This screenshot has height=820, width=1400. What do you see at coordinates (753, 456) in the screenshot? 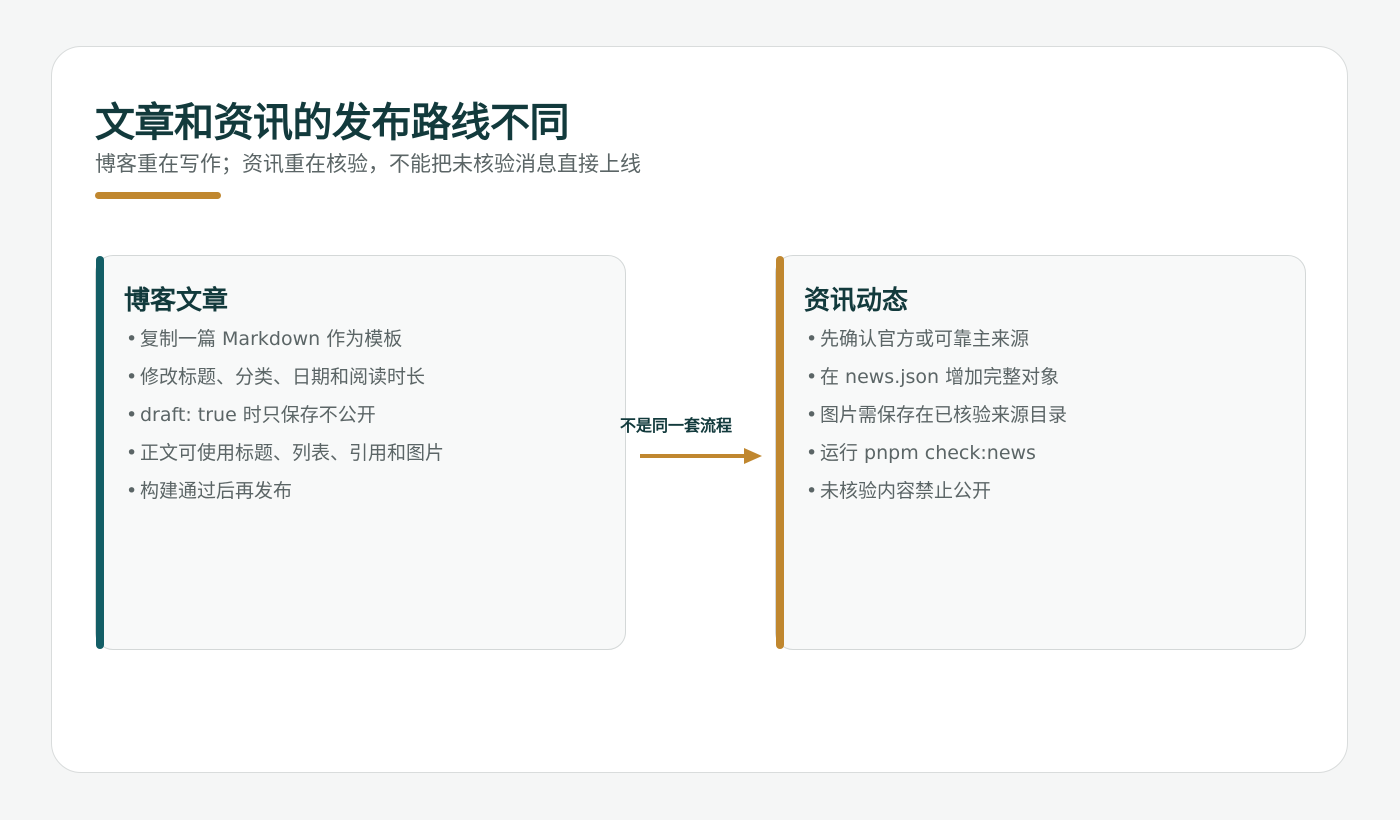
I see `arrow-head` at bounding box center [753, 456].